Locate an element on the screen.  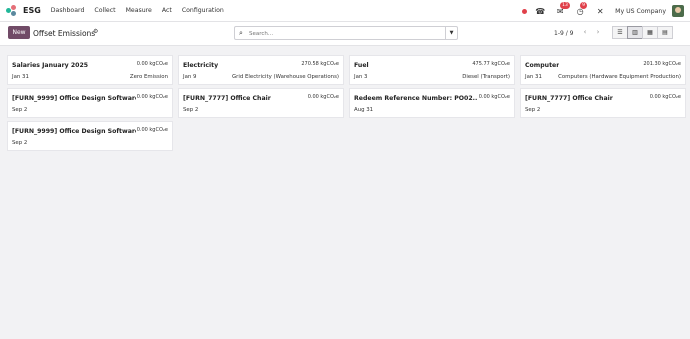
activity-icon: ◷ 9 is located at coordinates (581, 9).